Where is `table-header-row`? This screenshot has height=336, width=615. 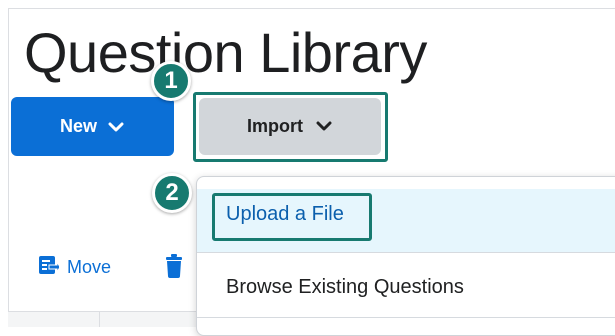 table-header-row is located at coordinates (108, 319).